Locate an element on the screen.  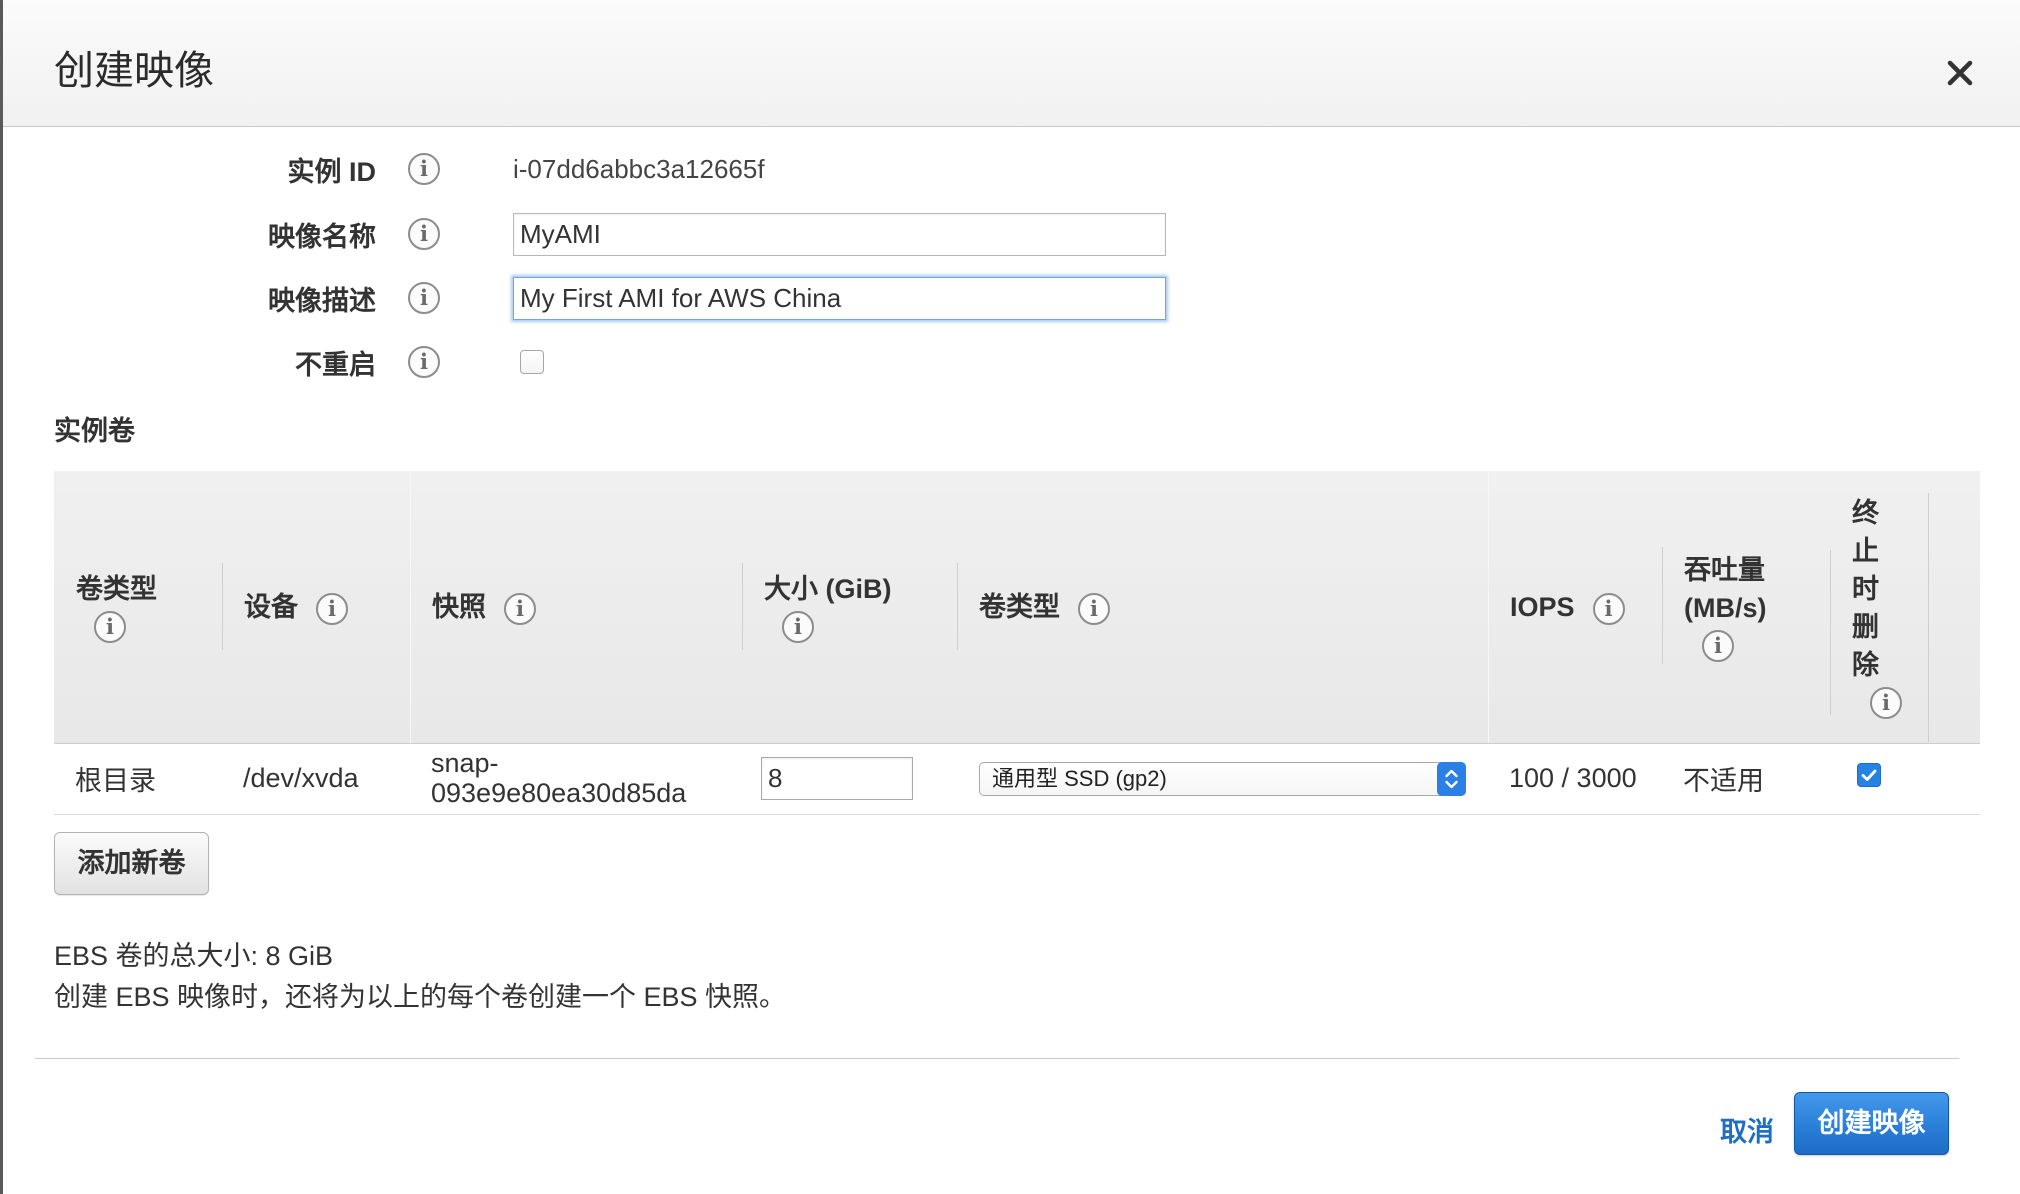
col-header-snapshot: 快照 is located at coordinates (576, 607).